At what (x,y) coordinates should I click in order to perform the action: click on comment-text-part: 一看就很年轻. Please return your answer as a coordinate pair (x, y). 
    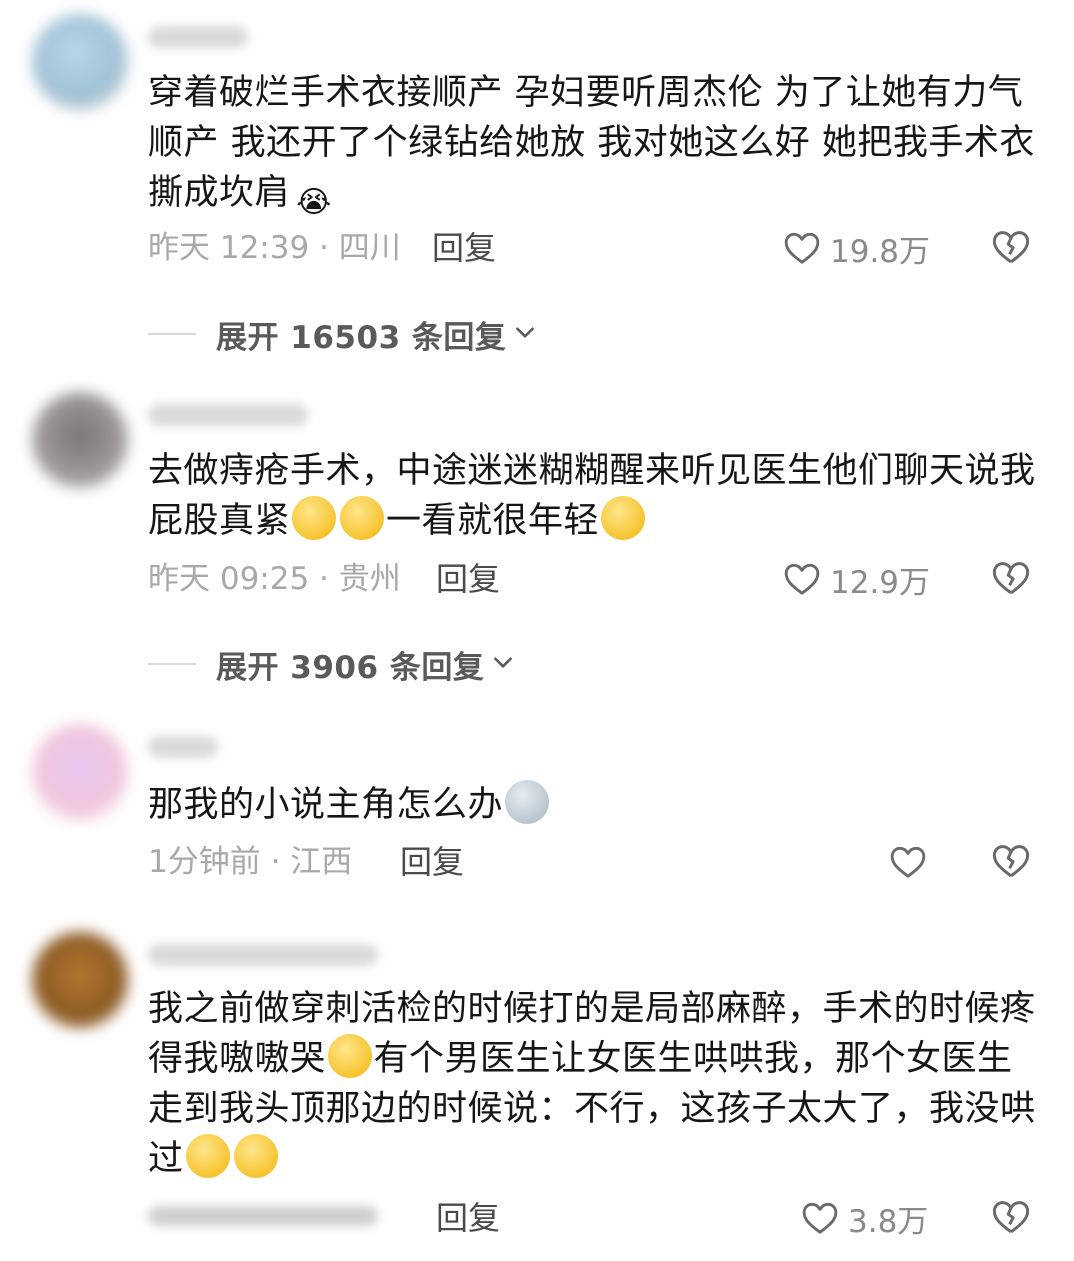
    Looking at the image, I should click on (493, 521).